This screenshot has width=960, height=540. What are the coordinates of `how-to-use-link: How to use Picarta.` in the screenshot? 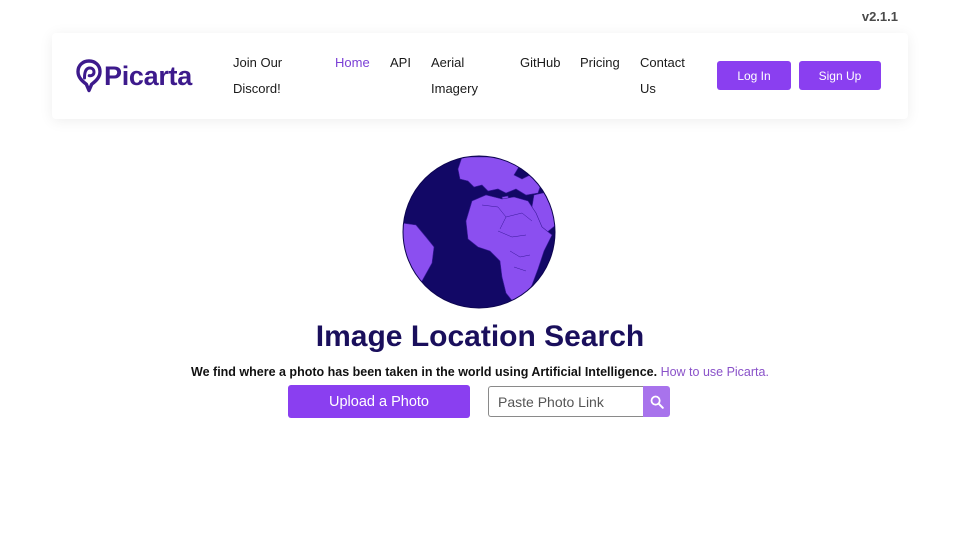 It's located at (715, 372).